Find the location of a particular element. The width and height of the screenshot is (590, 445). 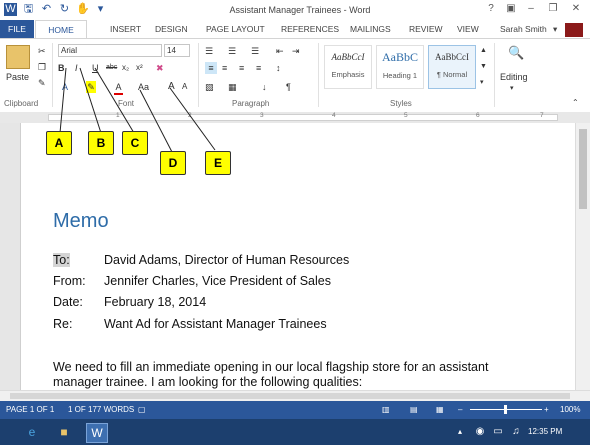

web-layout-icon: ▦ is located at coordinates (440, 409).